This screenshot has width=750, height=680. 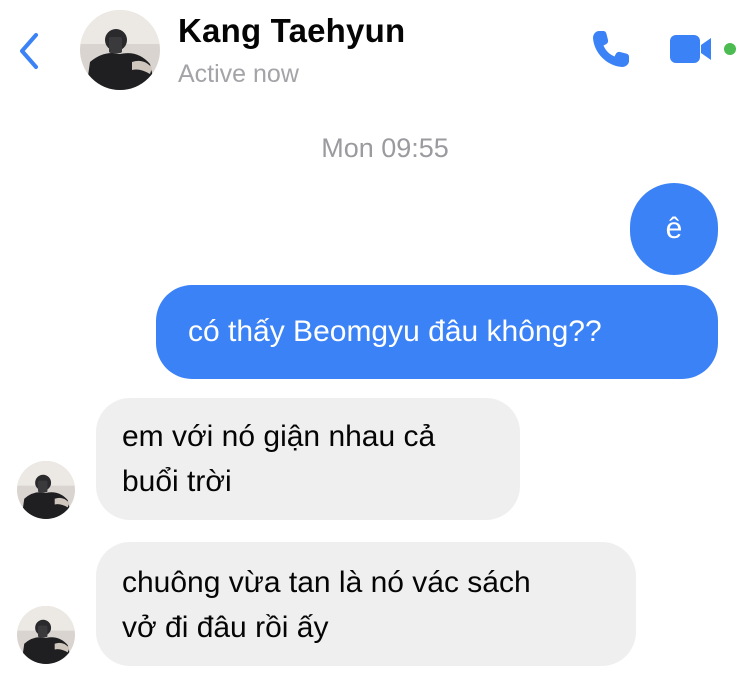 What do you see at coordinates (730, 49) in the screenshot?
I see `online-dot` at bounding box center [730, 49].